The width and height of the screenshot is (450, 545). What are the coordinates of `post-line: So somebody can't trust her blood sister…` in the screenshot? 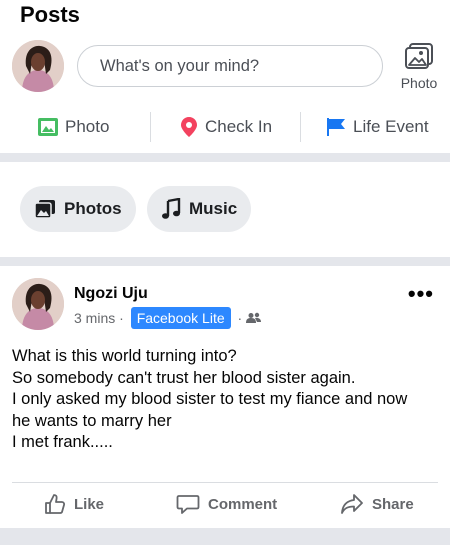 It's located at (184, 377).